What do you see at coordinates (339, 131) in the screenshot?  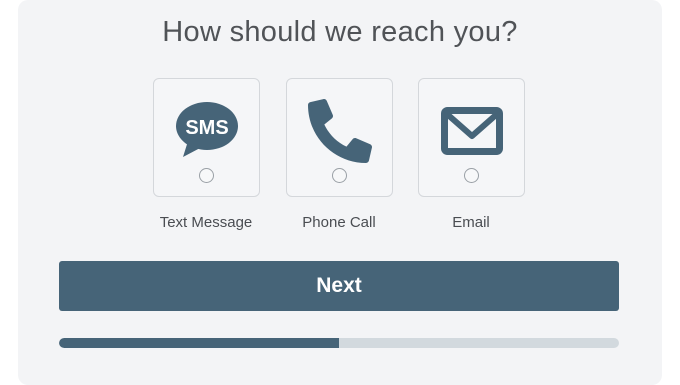 I see `phone-icon` at bounding box center [339, 131].